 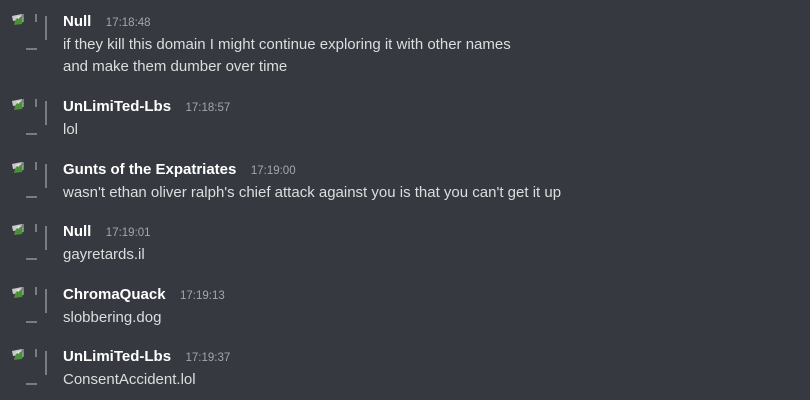 I want to click on message-content: lol, so click(x=70, y=130).